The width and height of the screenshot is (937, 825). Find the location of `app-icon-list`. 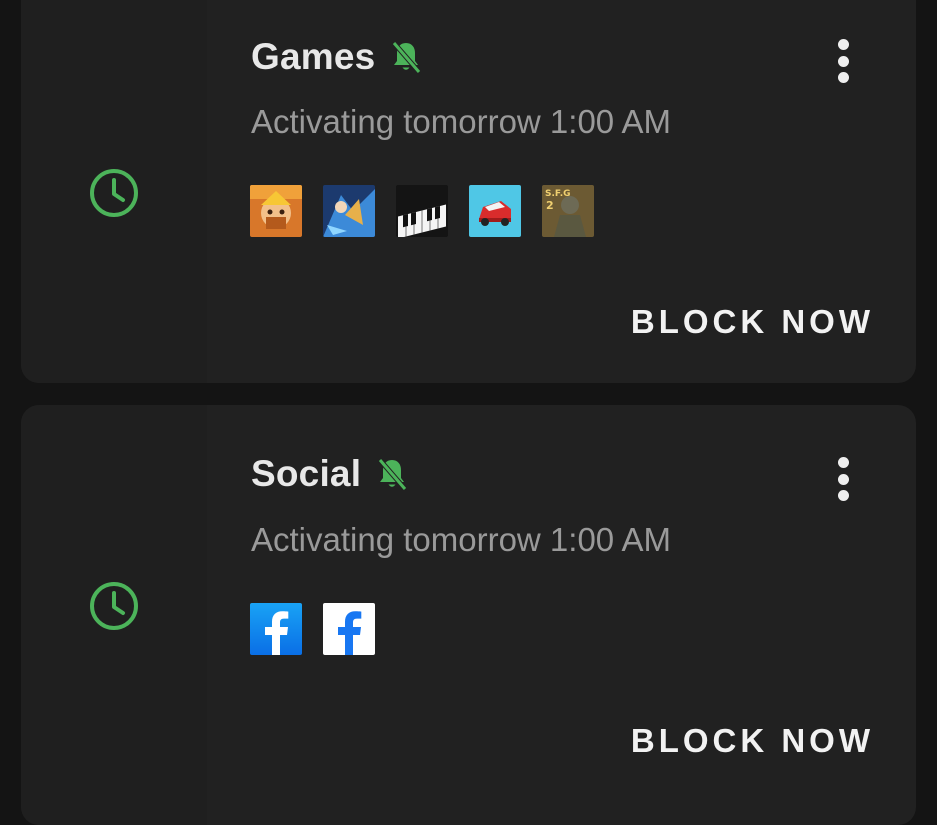

app-icon-list is located at coordinates (312, 629).